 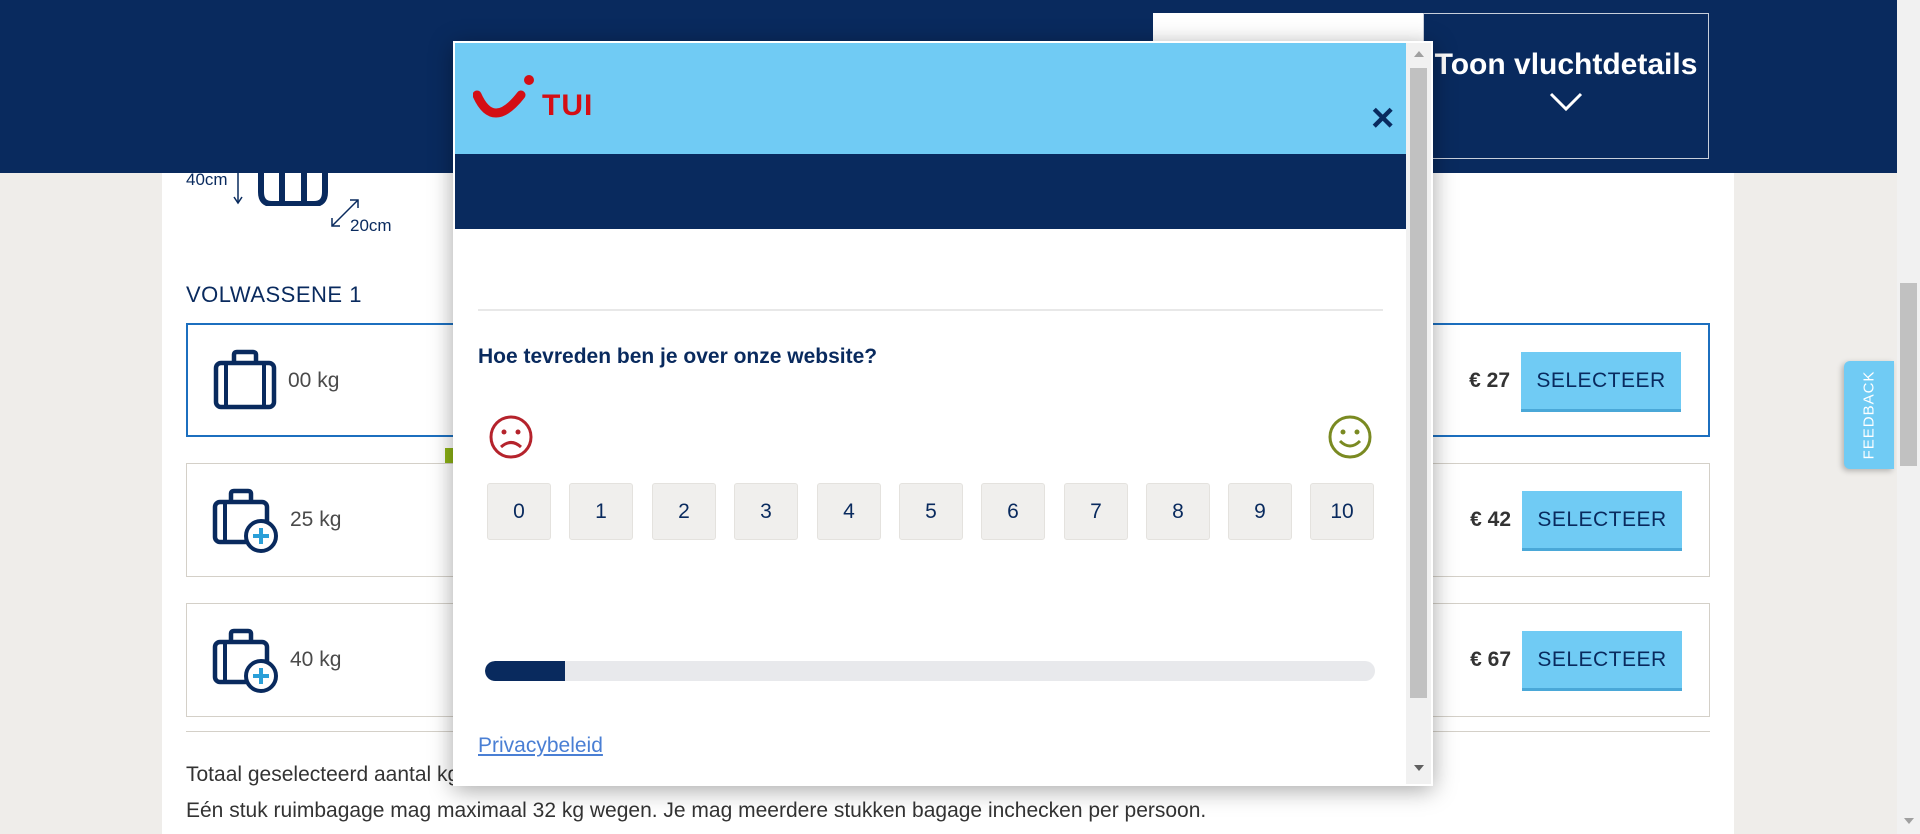 What do you see at coordinates (525, 671) in the screenshot?
I see `survey-progress-fill` at bounding box center [525, 671].